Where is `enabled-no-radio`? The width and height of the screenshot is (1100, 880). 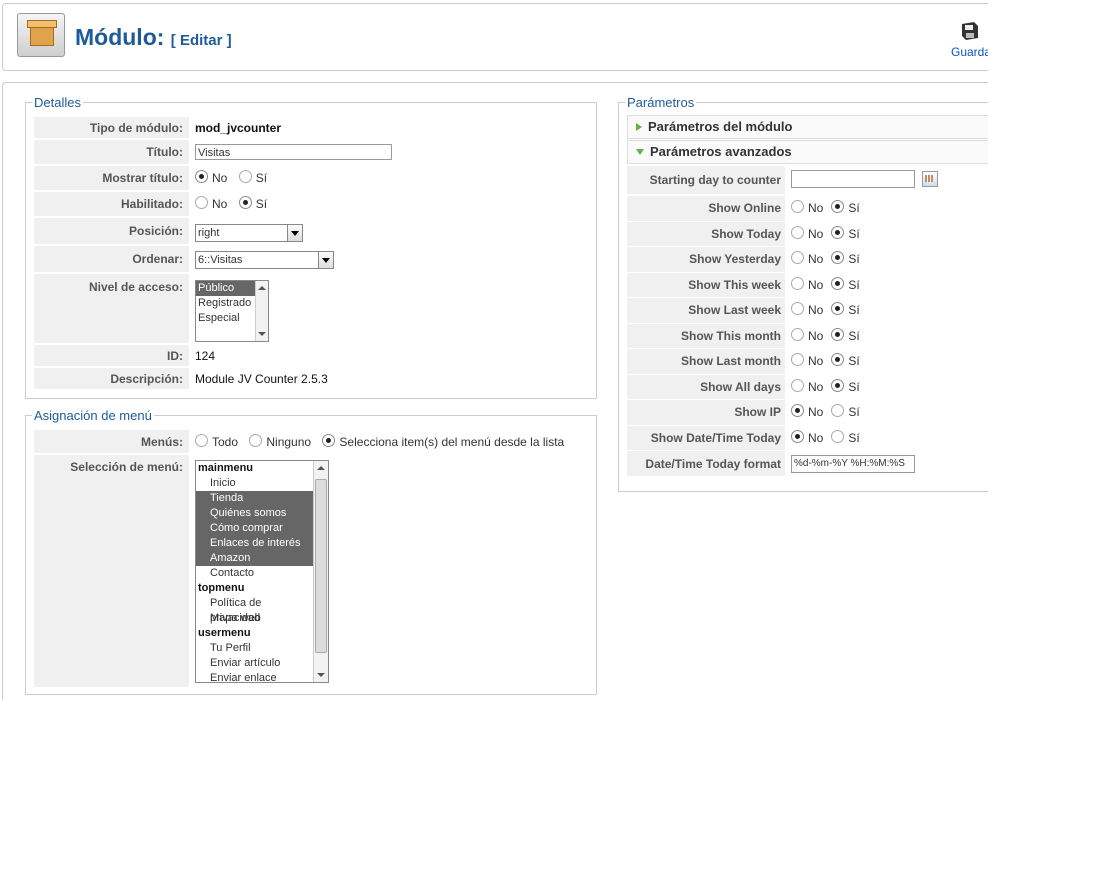
enabled-no-radio is located at coordinates (201, 202).